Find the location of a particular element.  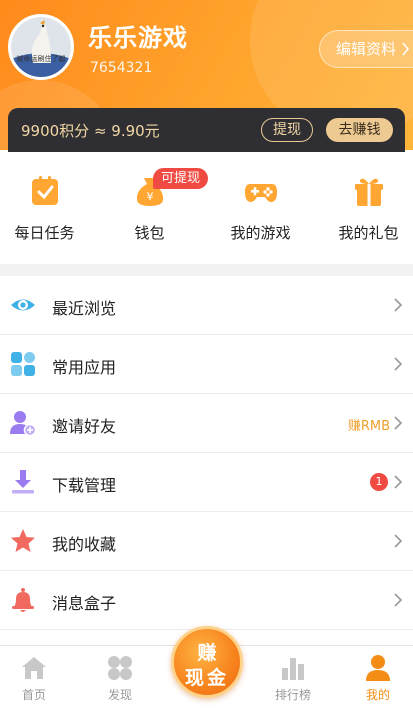

edit-profile-label: 编辑资料 is located at coordinates (366, 49).